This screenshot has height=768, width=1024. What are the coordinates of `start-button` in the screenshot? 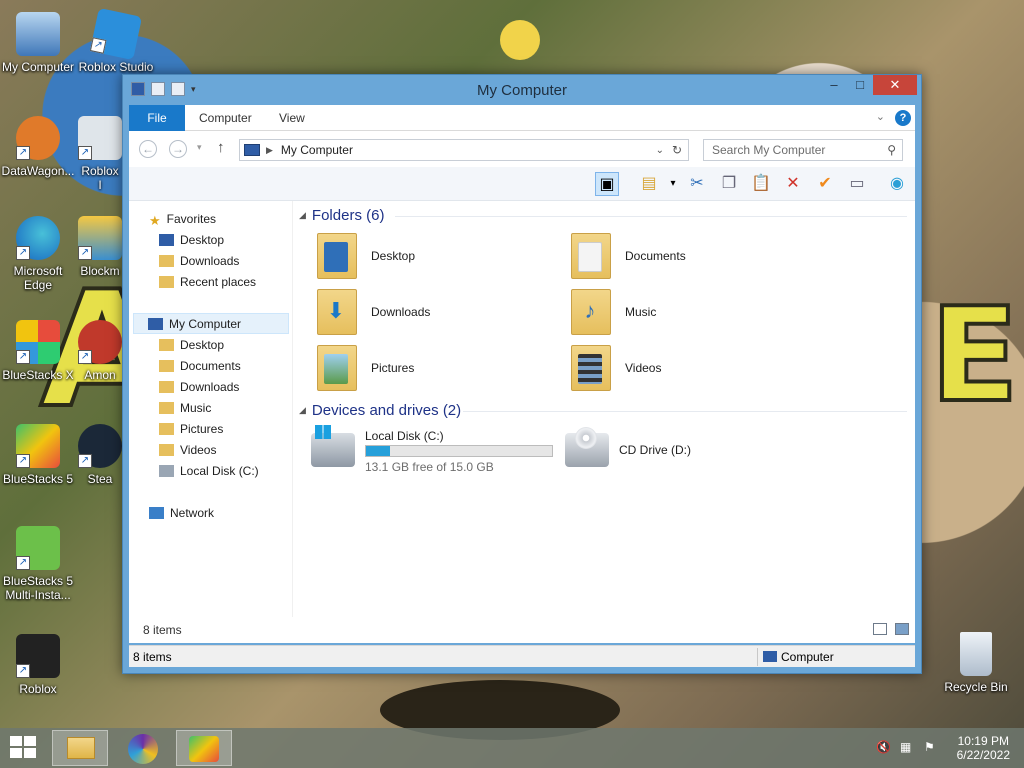 It's located at (24, 748).